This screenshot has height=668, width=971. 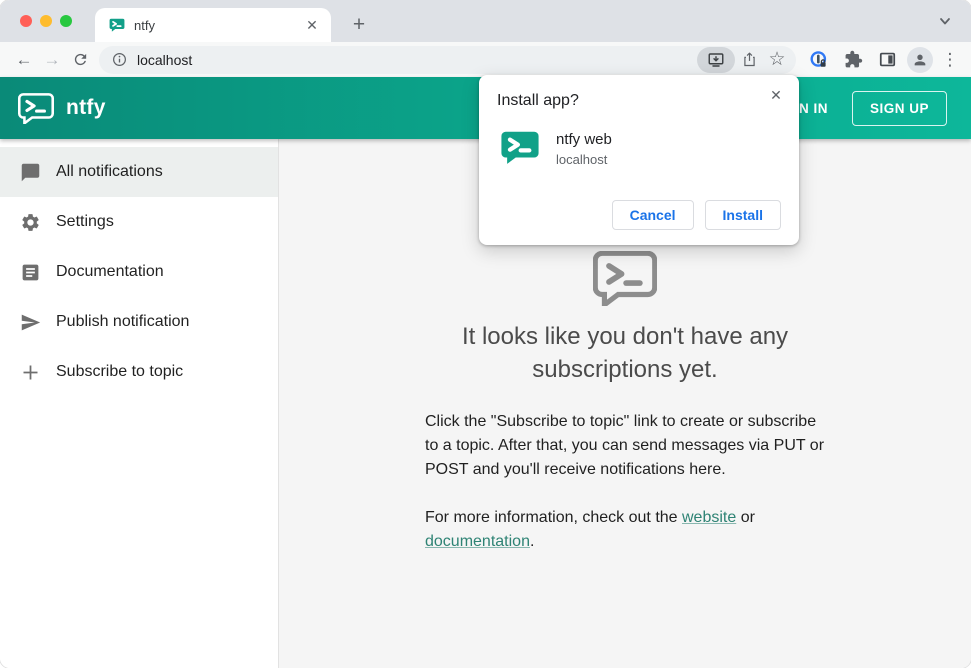 I want to click on sidebar-item-subscribe-to-topic: Subscribe to topic, so click(x=139, y=372).